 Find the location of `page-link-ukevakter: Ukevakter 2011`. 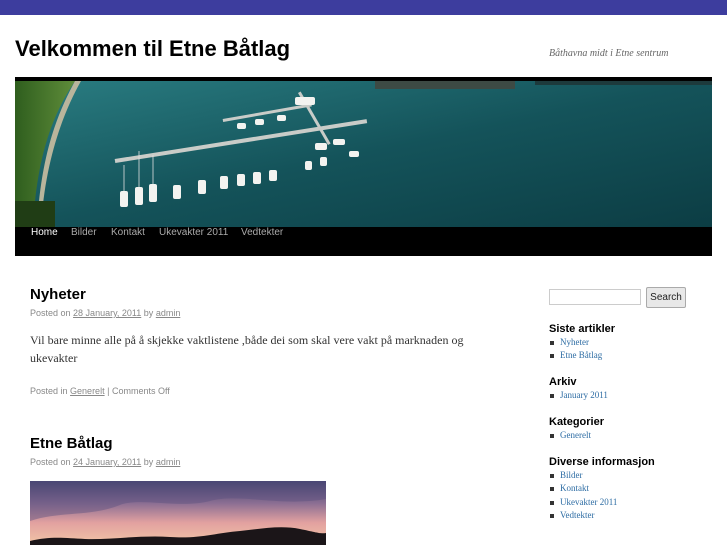

page-link-ukevakter: Ukevakter 2011 is located at coordinates (588, 502).